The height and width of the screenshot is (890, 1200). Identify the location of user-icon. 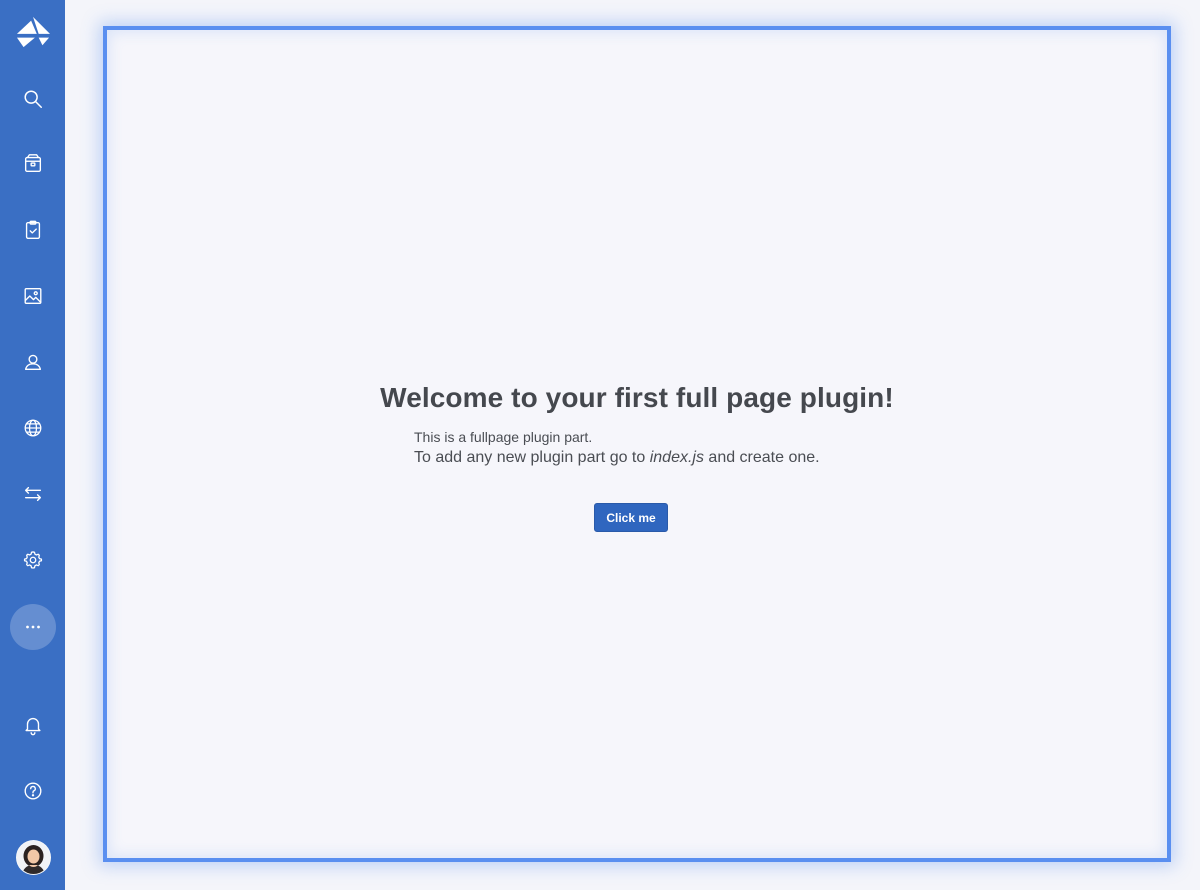
(33, 362).